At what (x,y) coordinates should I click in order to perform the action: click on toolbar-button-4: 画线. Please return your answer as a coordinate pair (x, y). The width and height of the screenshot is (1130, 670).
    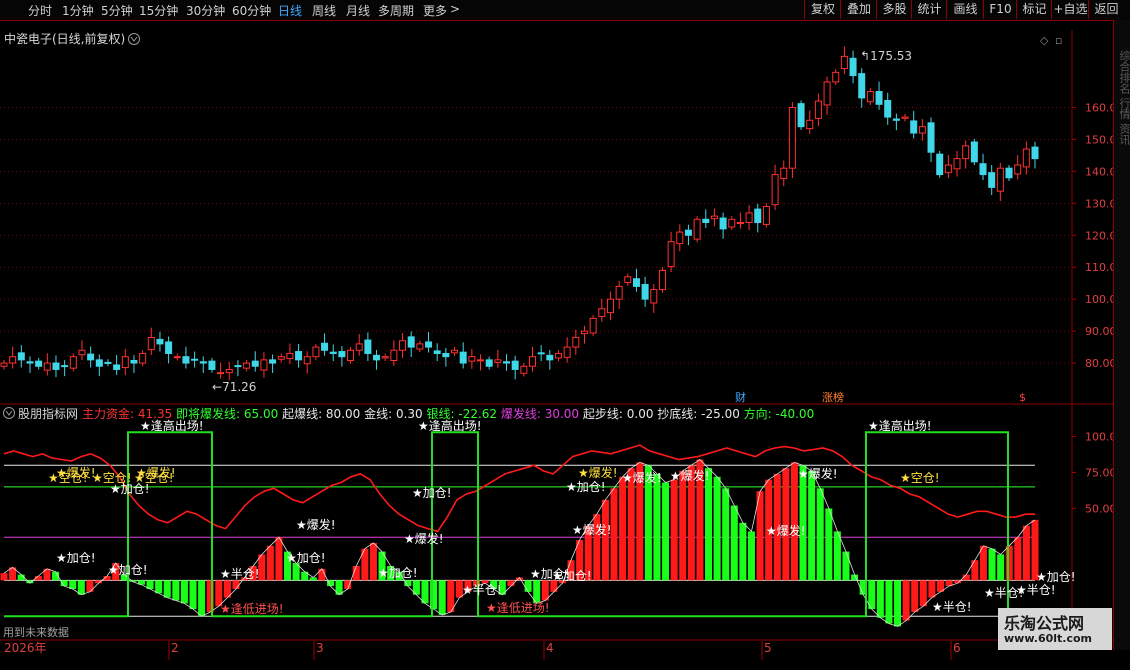
    Looking at the image, I should click on (965, 9).